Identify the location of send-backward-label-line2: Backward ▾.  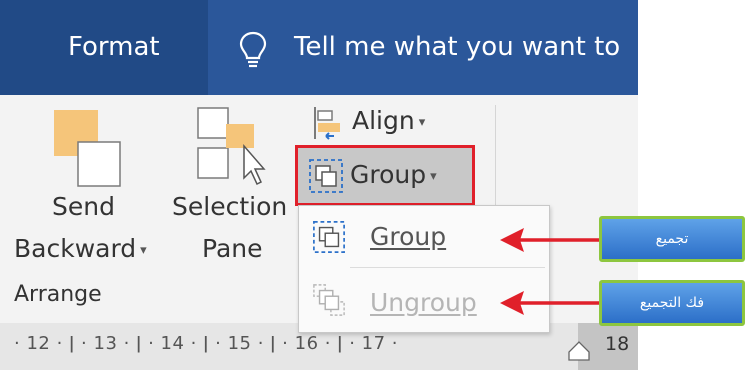
(80, 248).